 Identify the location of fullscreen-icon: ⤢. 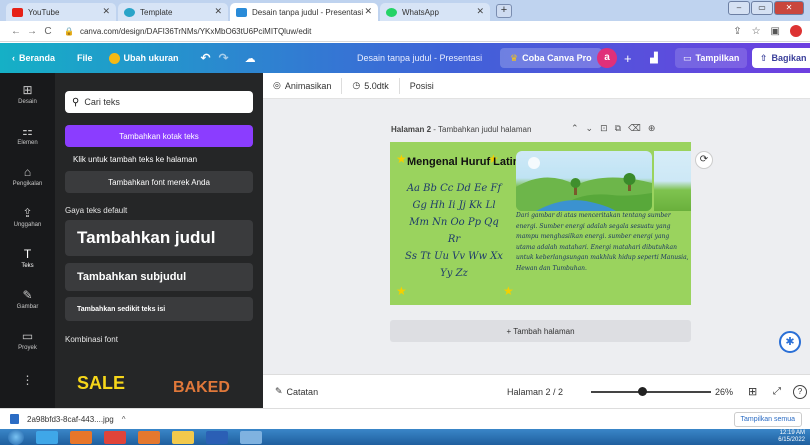
(777, 391).